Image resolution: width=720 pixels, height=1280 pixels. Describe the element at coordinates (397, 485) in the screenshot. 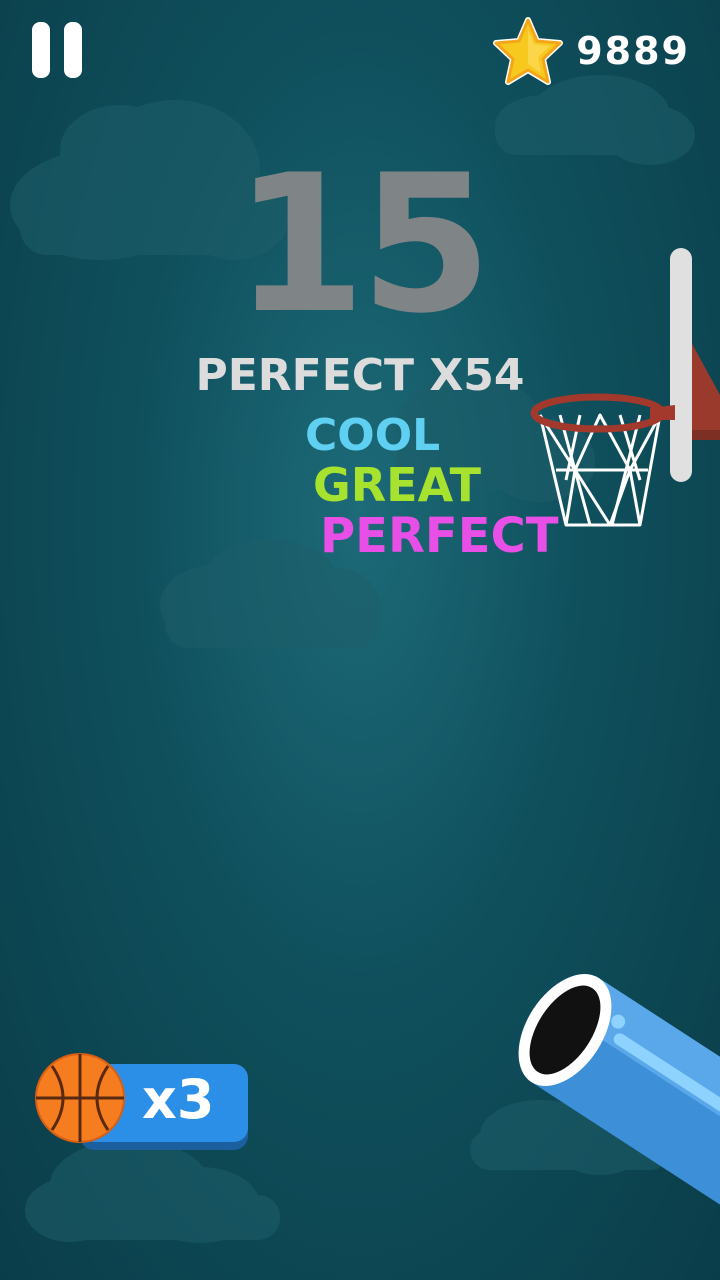

I see `rating-great: GREAT` at that location.